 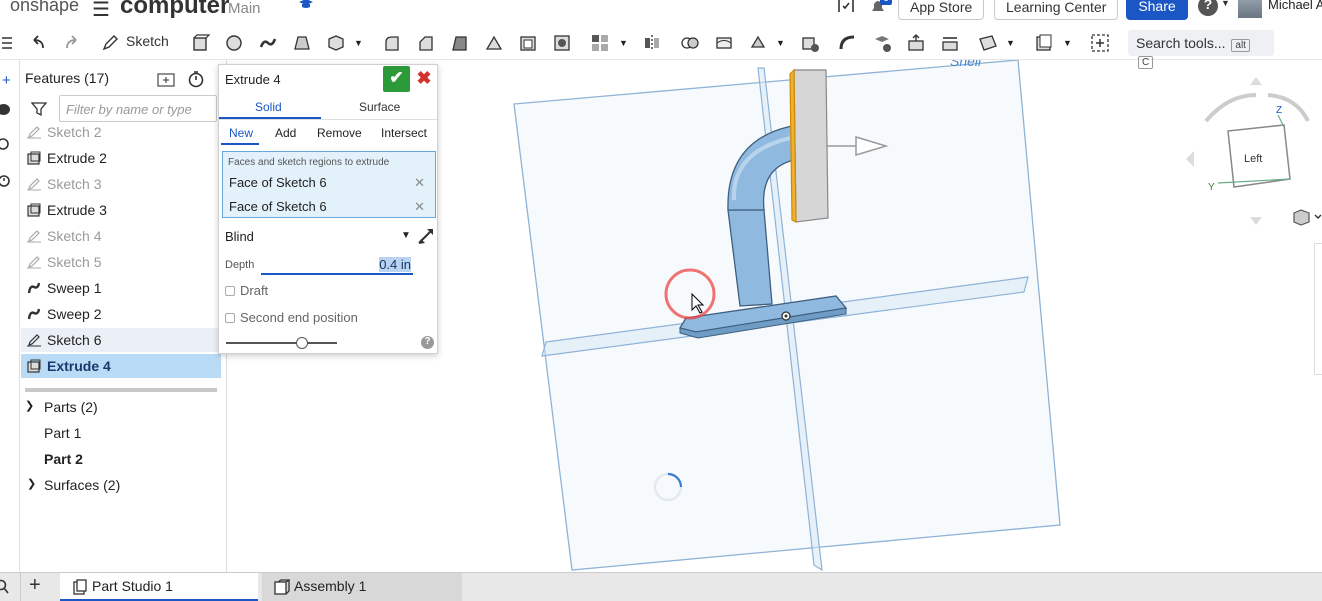 What do you see at coordinates (38, 43) in the screenshot?
I see `undo-icon` at bounding box center [38, 43].